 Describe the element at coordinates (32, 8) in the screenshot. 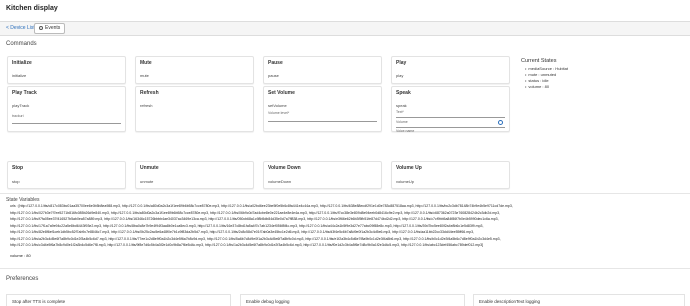

I see `device-title: Kitchen display` at that location.